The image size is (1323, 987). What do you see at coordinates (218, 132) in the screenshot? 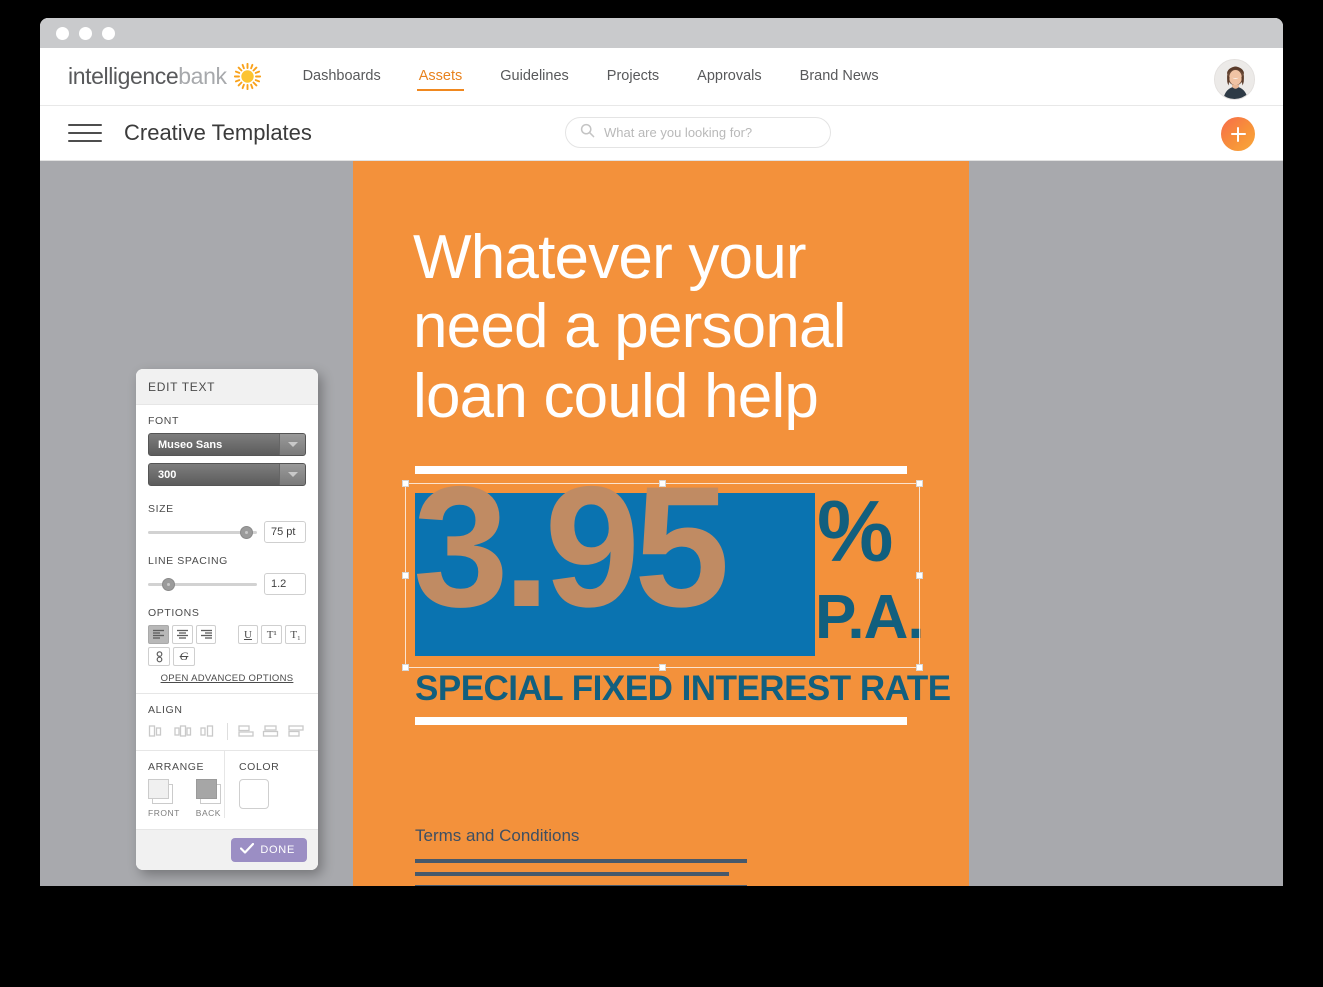
I see `page-title: Creative Templates` at bounding box center [218, 132].